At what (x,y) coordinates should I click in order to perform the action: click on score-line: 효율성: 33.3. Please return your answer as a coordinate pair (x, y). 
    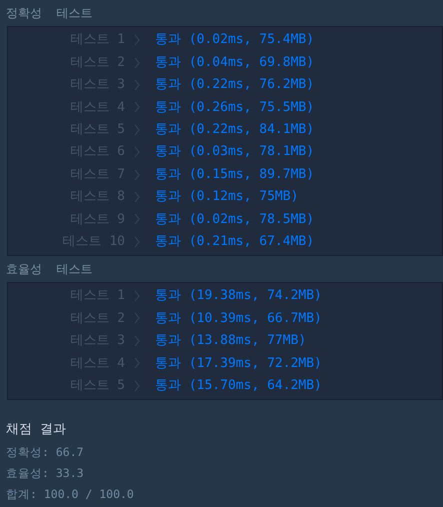
    Looking at the image, I should click on (45, 473).